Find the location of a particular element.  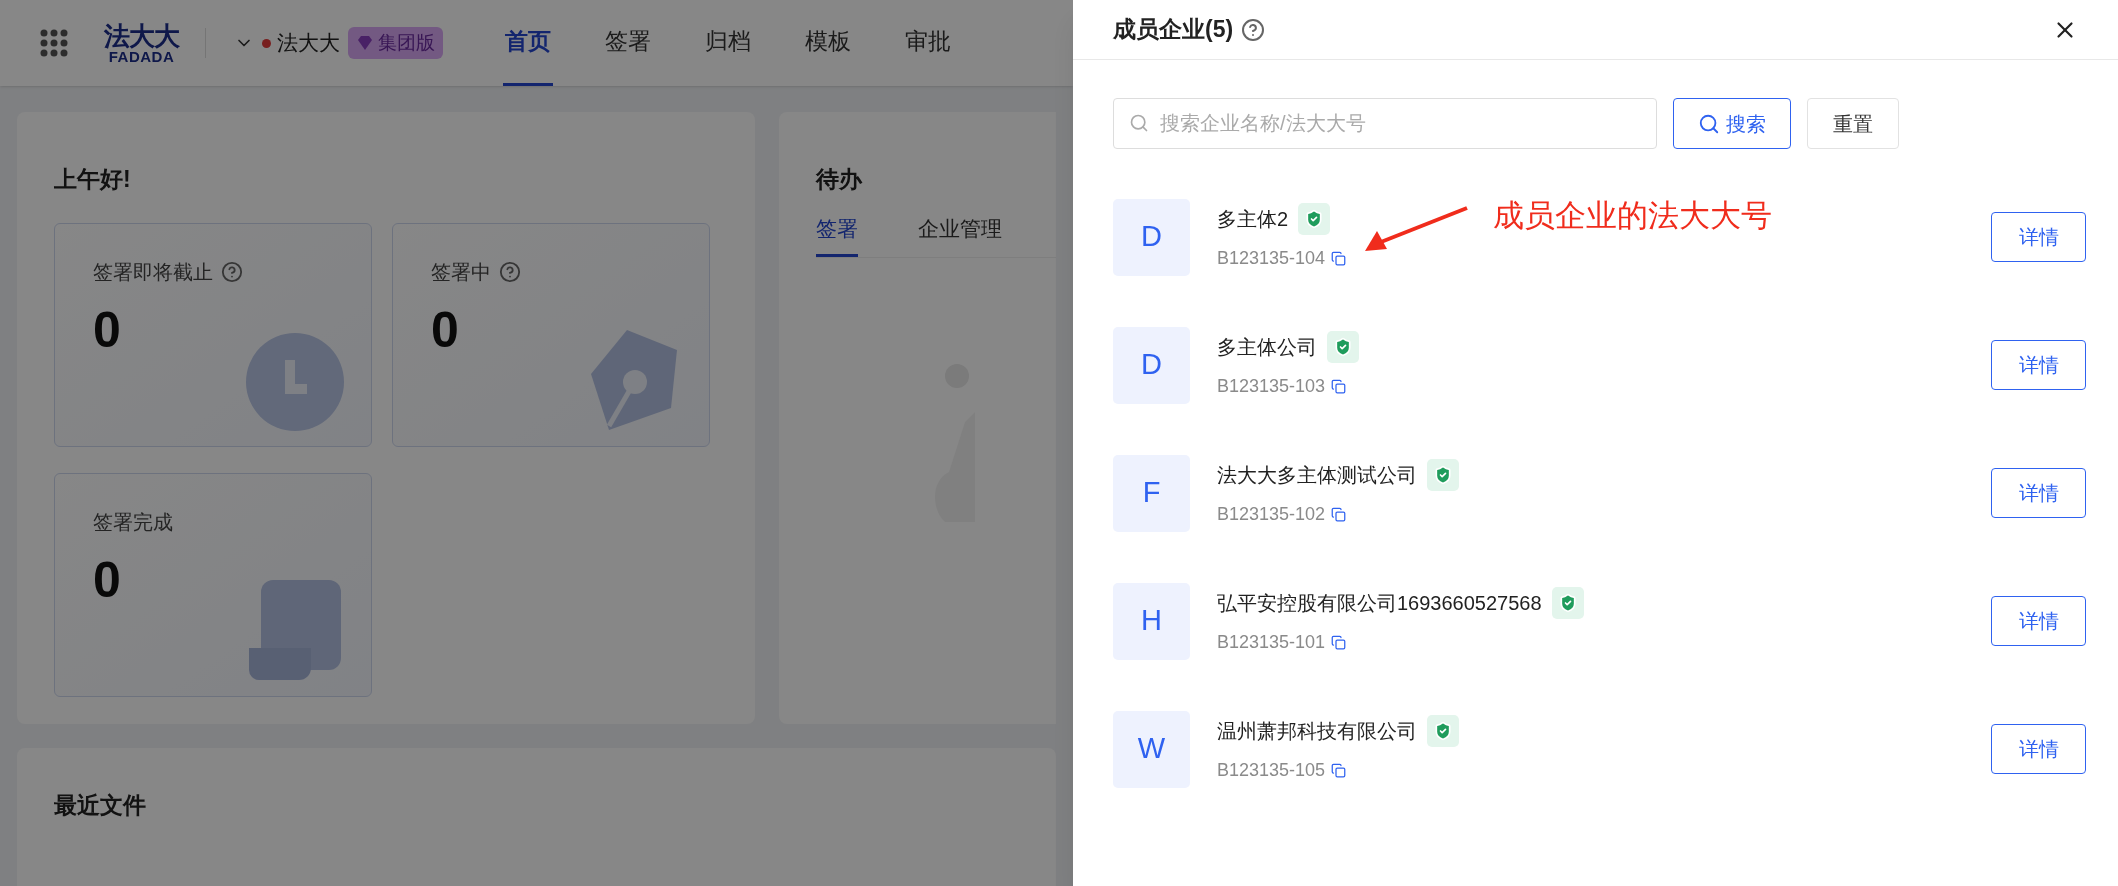

company-avatar: W is located at coordinates (1151, 749).